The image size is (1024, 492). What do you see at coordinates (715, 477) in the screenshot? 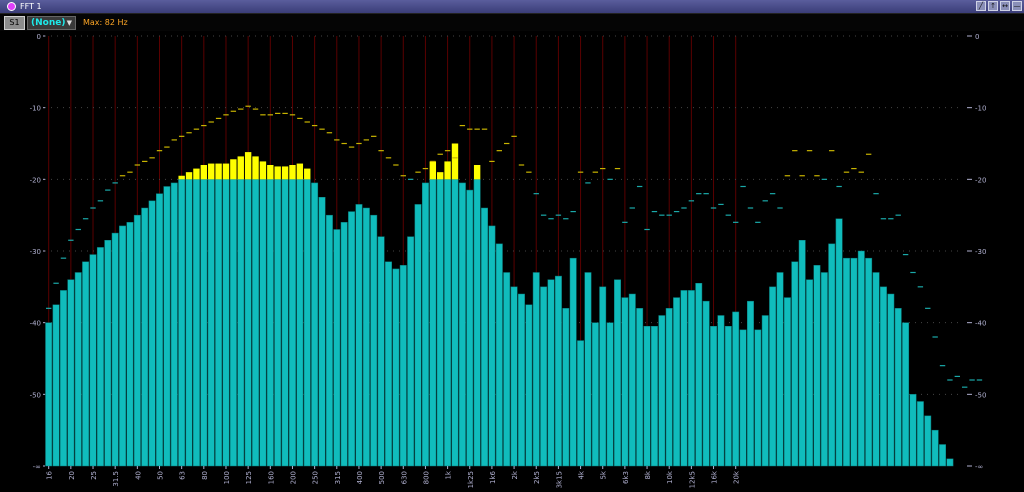
I see `x-tick-label: 16k` at bounding box center [715, 477].